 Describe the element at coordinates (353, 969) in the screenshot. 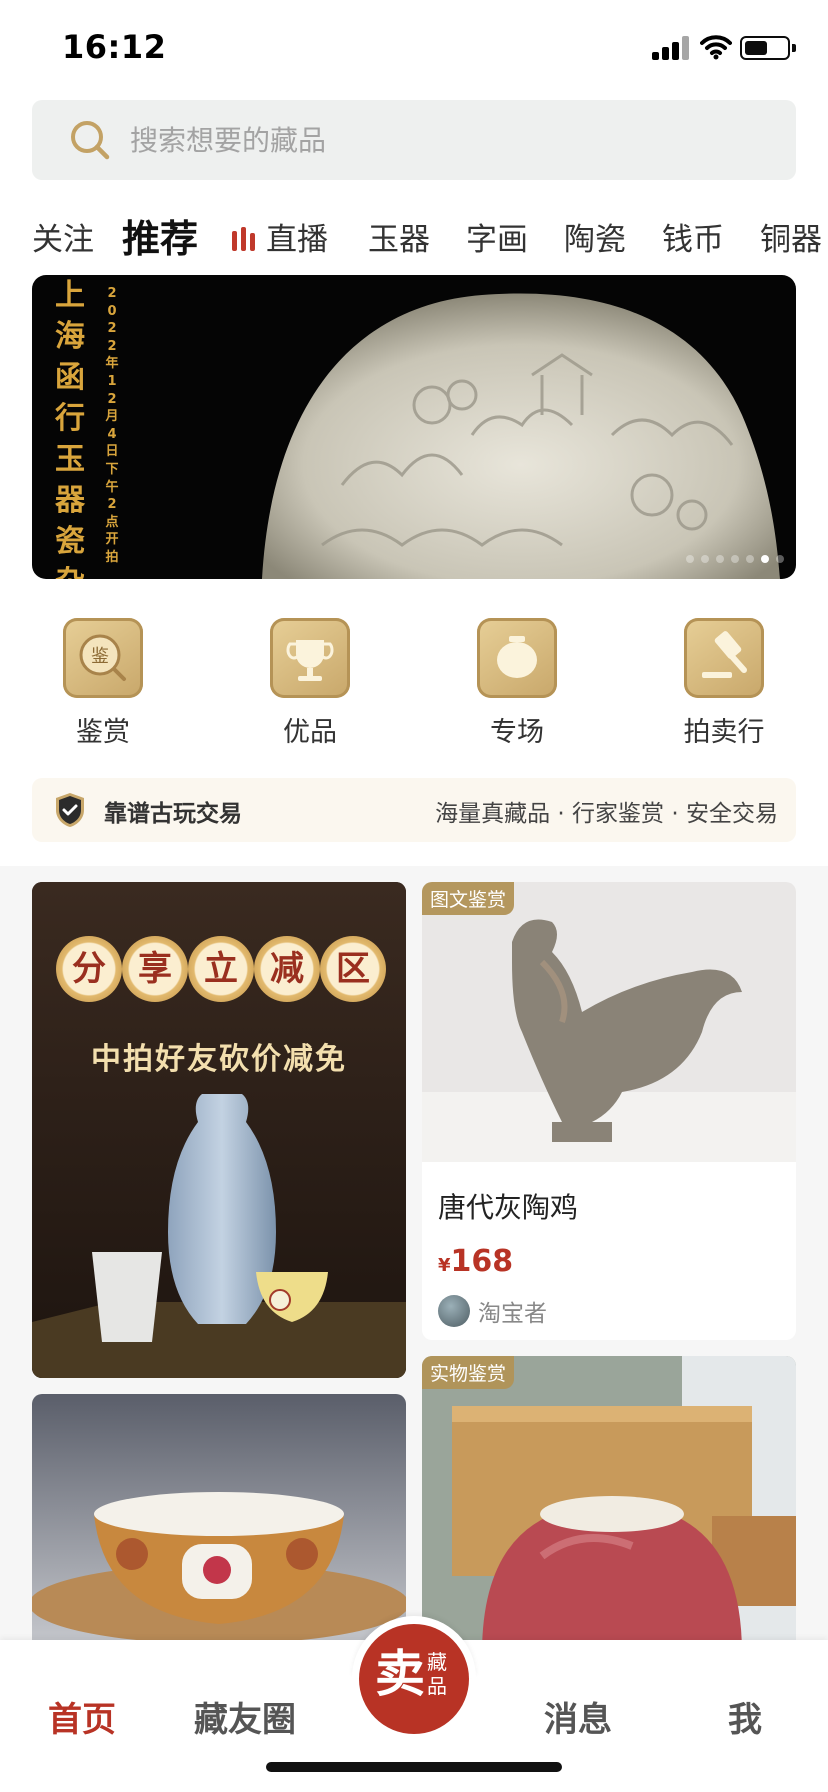

I see `promo-title-char: 区` at that location.